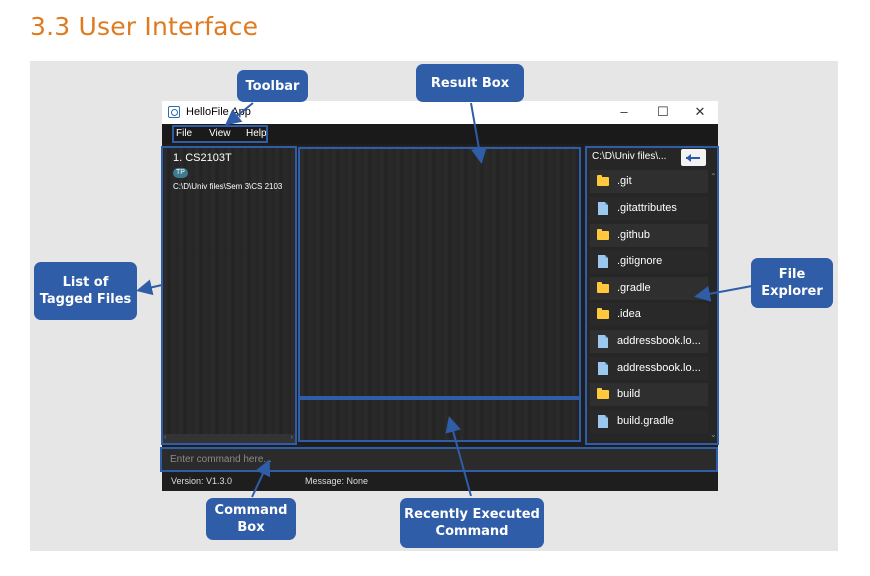 Image resolution: width=870 pixels, height=576 pixels. What do you see at coordinates (624, 111) in the screenshot?
I see `minimize-button: –` at bounding box center [624, 111].